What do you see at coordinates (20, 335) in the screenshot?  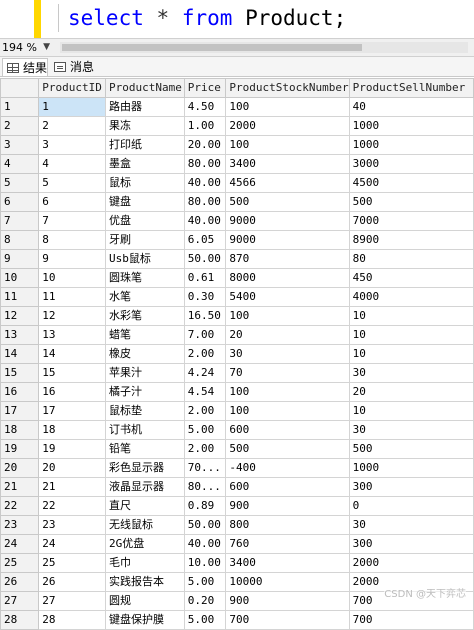 I see `row-number: 13` at bounding box center [20, 335].